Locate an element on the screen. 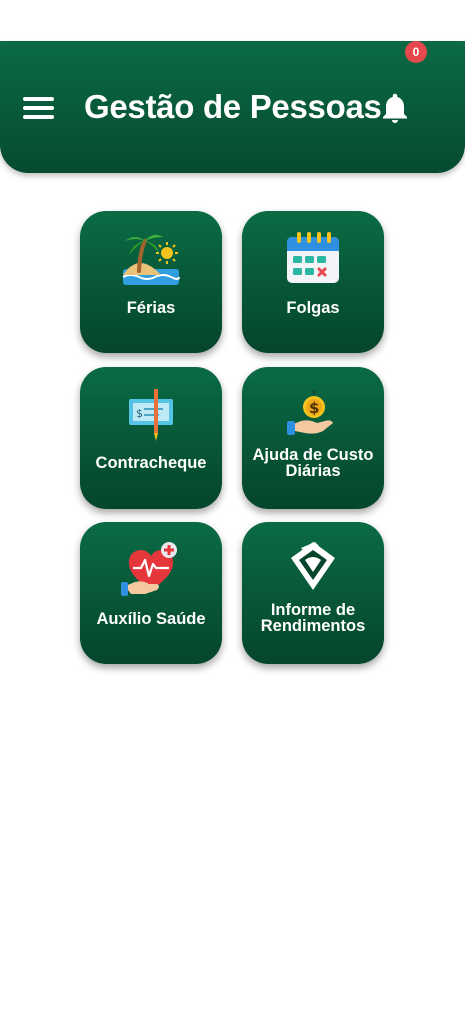 The width and height of the screenshot is (465, 1033). receita-federal-icon is located at coordinates (313, 566).